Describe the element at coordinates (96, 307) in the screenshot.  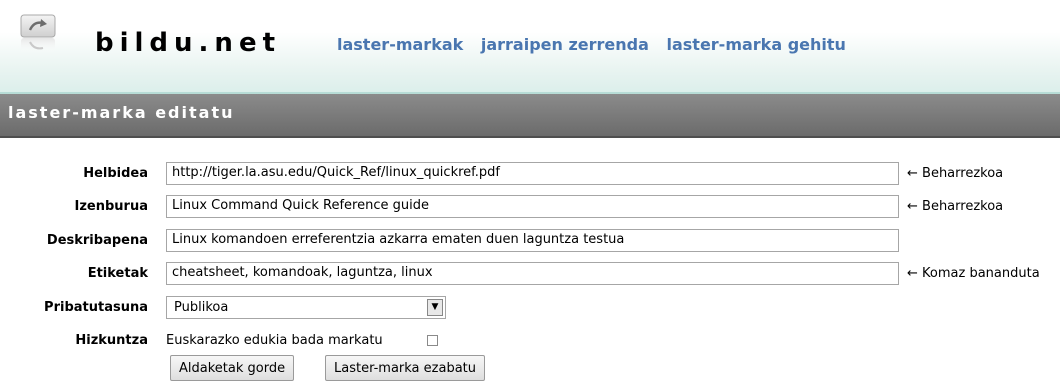
I see `privacy-label: Pribatutasuna` at that location.